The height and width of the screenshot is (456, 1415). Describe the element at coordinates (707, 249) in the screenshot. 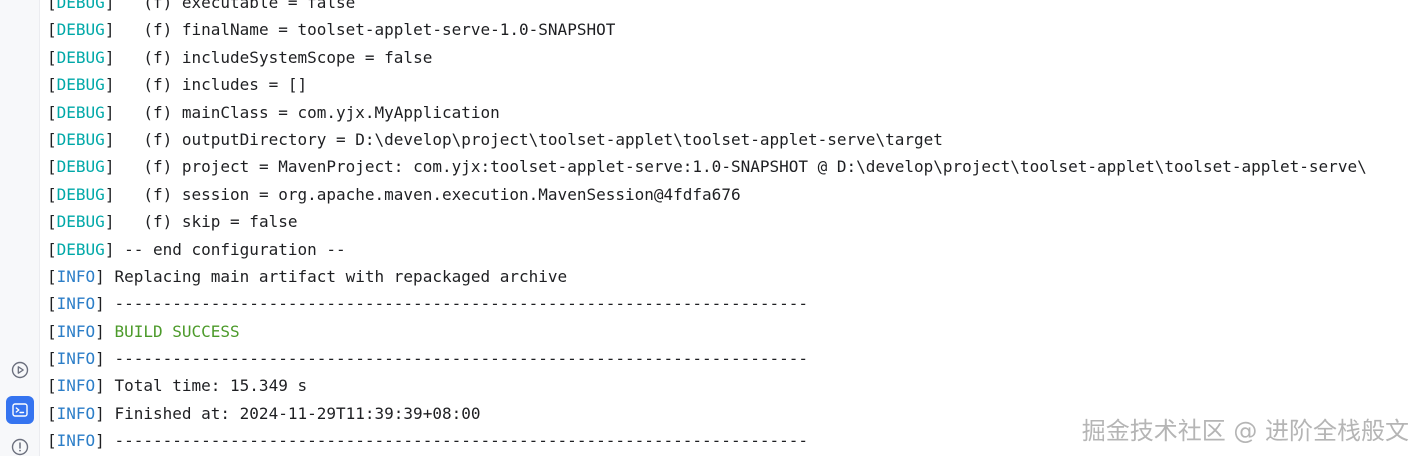

I see `console-line: [DEBUG] -- end configuration --` at that location.